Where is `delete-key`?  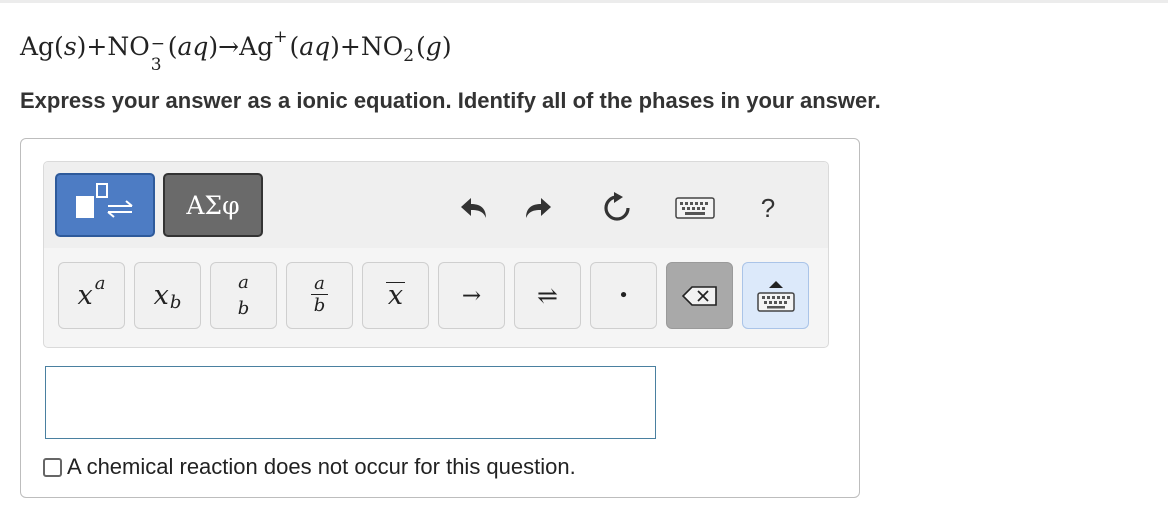 delete-key is located at coordinates (699, 295).